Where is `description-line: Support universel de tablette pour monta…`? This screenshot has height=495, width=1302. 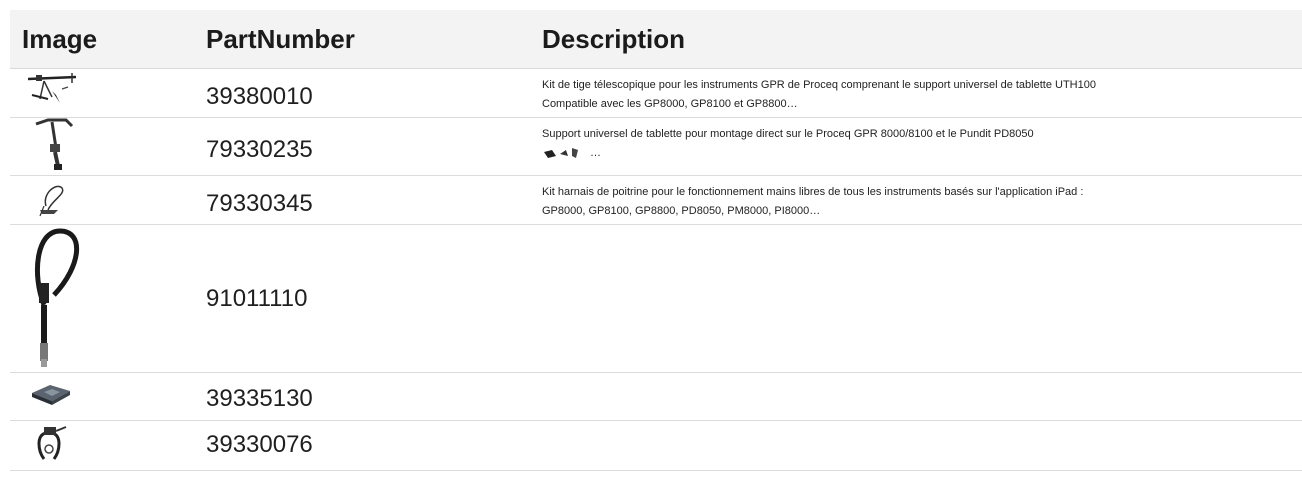
description-line: Support universel de tablette pour monta… is located at coordinates (788, 134).